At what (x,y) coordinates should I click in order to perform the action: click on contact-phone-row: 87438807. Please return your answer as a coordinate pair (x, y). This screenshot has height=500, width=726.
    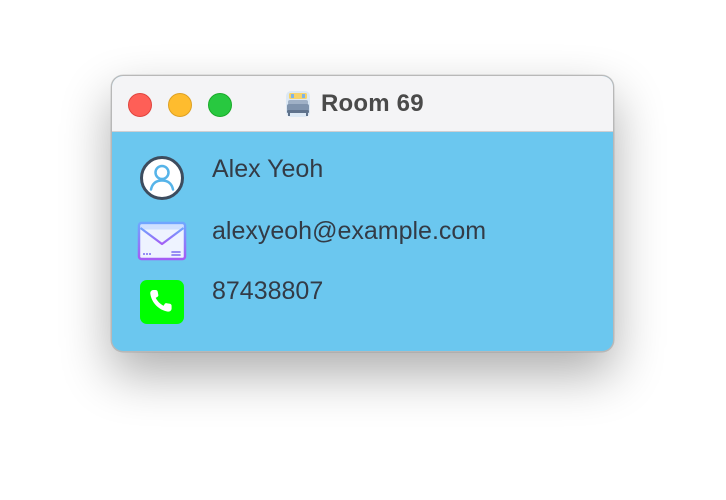
    Looking at the image, I should click on (229, 300).